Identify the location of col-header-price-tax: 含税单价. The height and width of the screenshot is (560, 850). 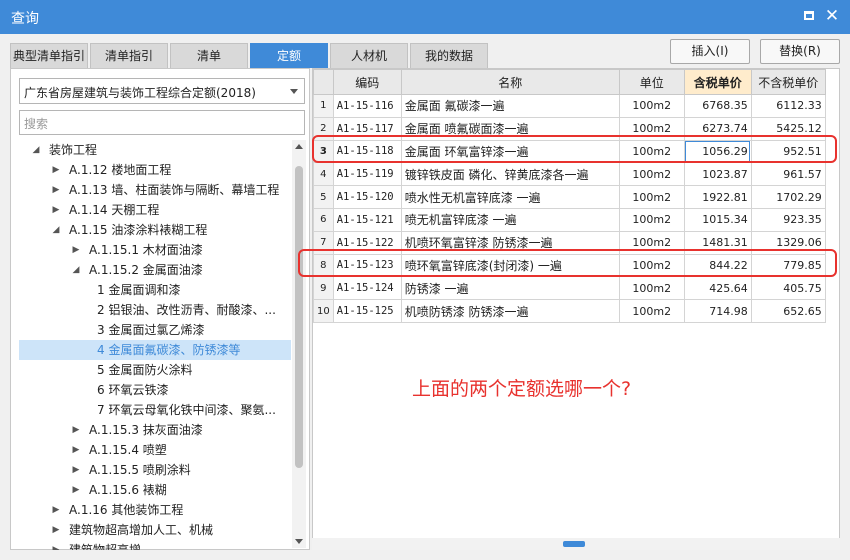
(717, 82).